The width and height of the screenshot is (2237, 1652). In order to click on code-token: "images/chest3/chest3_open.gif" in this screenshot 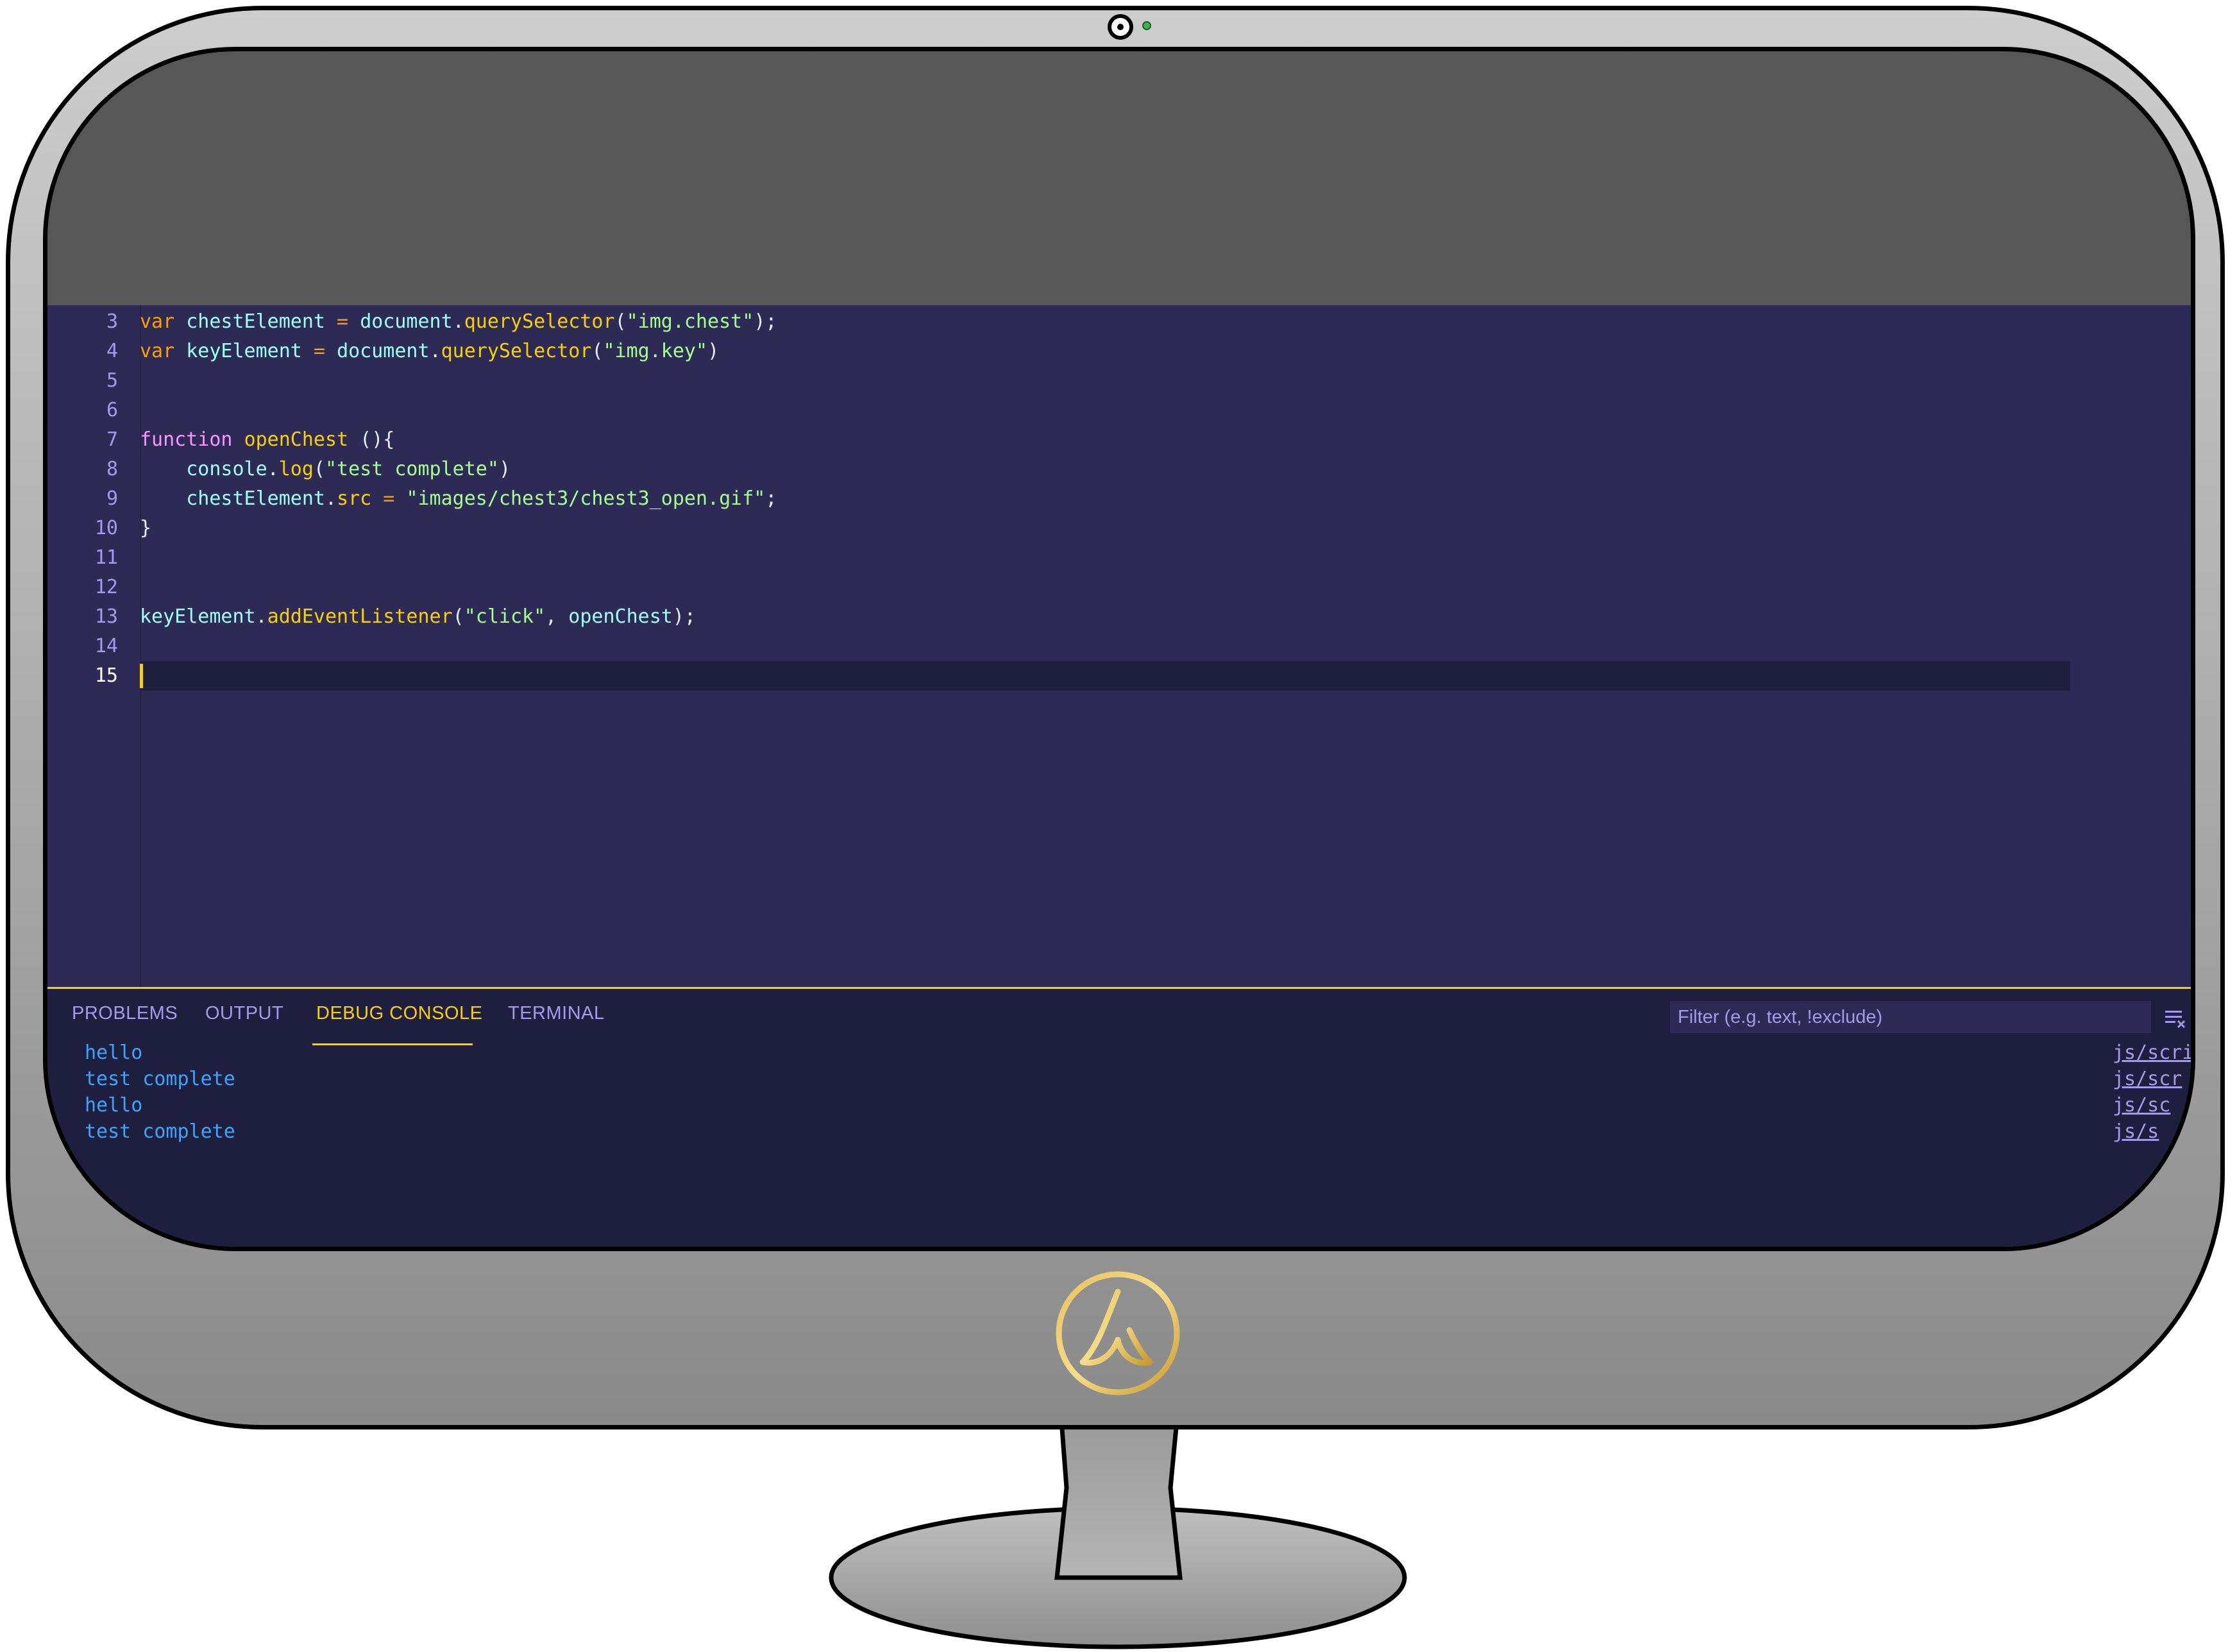, I will do `click(586, 498)`.